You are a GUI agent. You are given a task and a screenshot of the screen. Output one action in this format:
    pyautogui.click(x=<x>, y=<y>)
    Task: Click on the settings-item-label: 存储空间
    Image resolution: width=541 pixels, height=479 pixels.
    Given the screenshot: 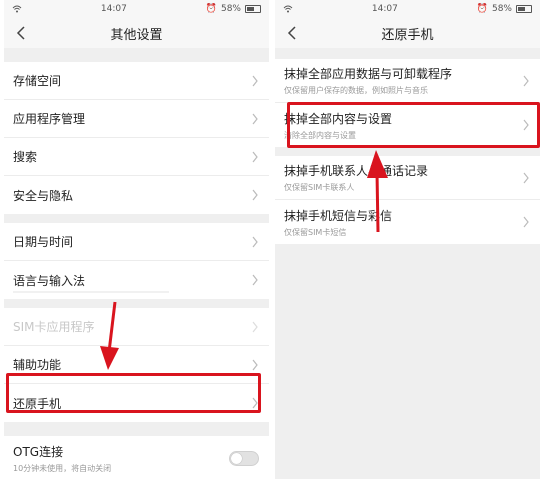 What is the action you would take?
    pyautogui.click(x=37, y=81)
    